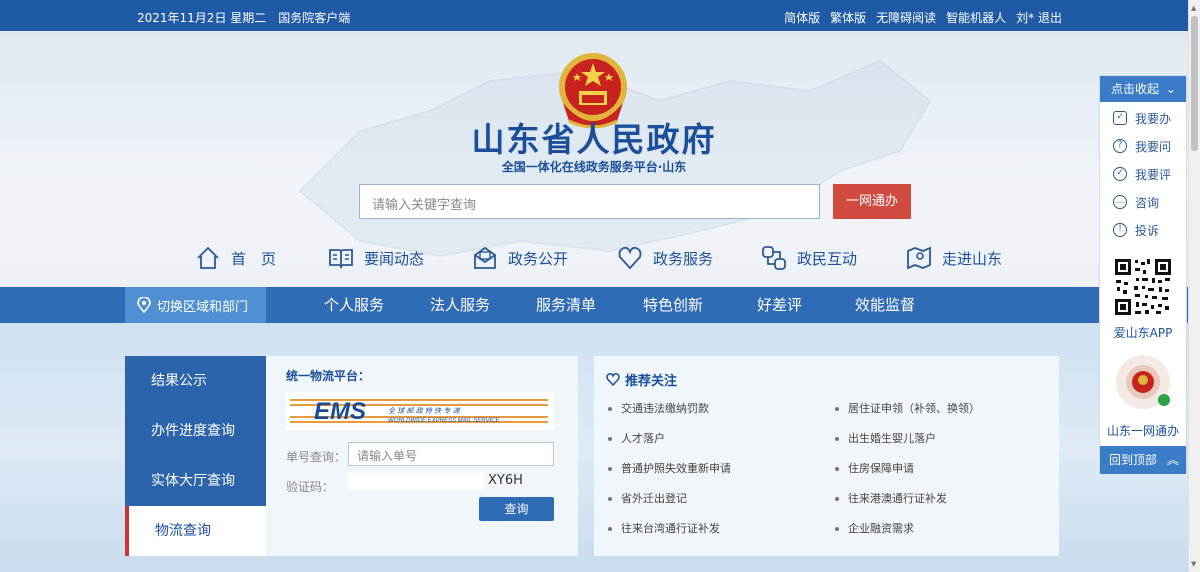 The height and width of the screenshot is (572, 1200). What do you see at coordinates (1143, 333) in the screenshot?
I see `app-label: 爱山东APP` at bounding box center [1143, 333].